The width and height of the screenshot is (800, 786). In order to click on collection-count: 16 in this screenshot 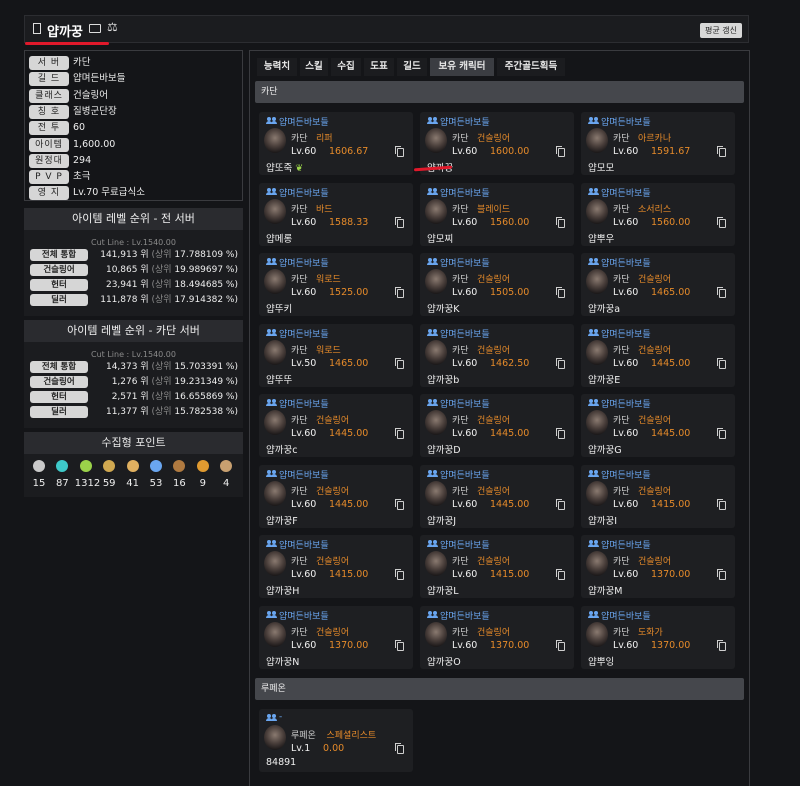, I will do `click(179, 483)`.